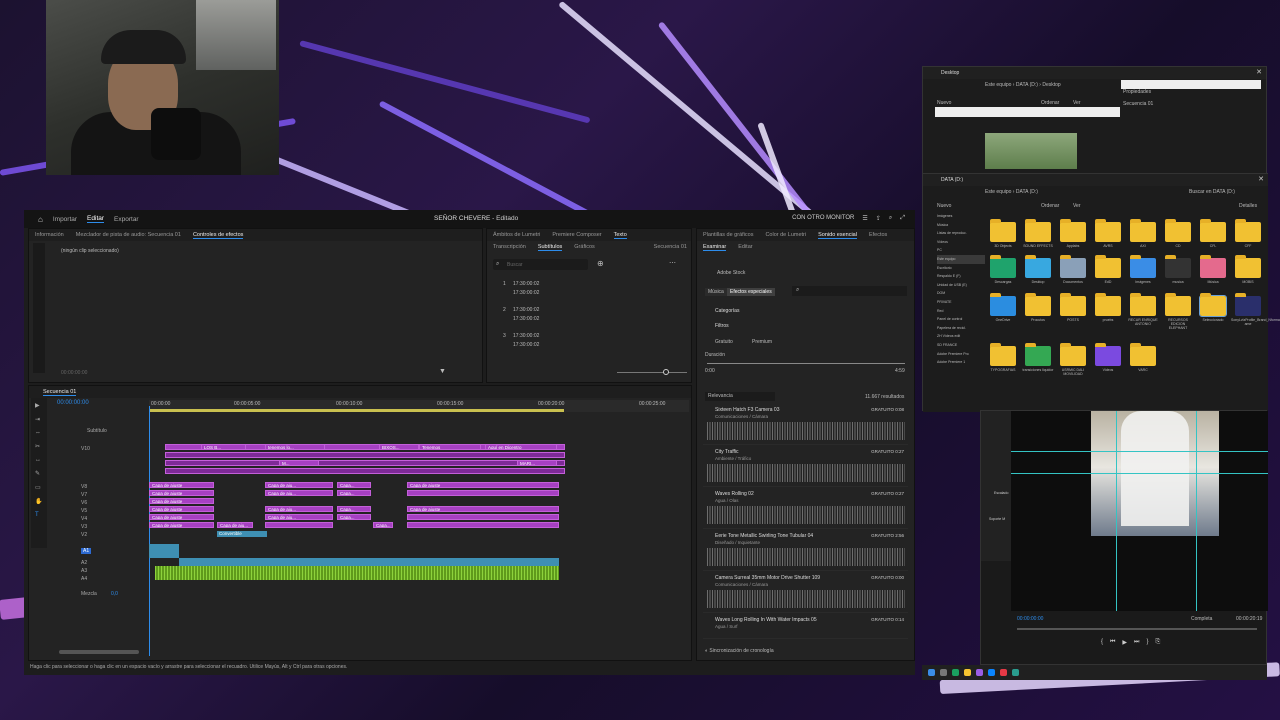 The width and height of the screenshot is (1280, 720). I want to click on onedrive-folder-icon, so click(1003, 304).